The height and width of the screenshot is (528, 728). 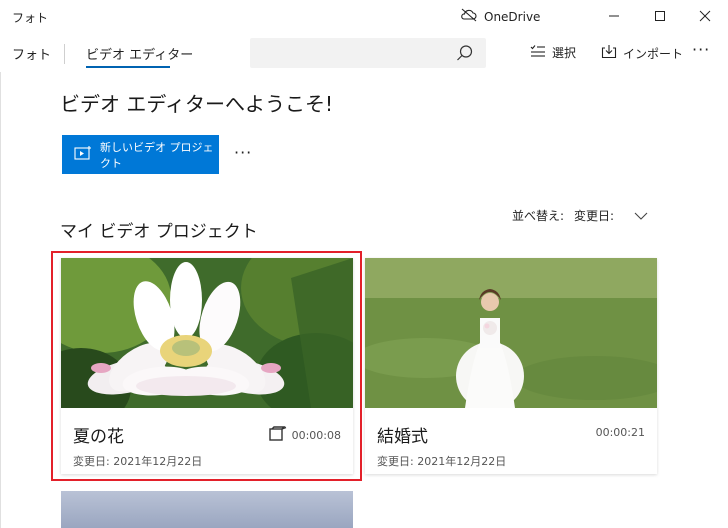 What do you see at coordinates (469, 16) in the screenshot?
I see `cloud-off-icon` at bounding box center [469, 16].